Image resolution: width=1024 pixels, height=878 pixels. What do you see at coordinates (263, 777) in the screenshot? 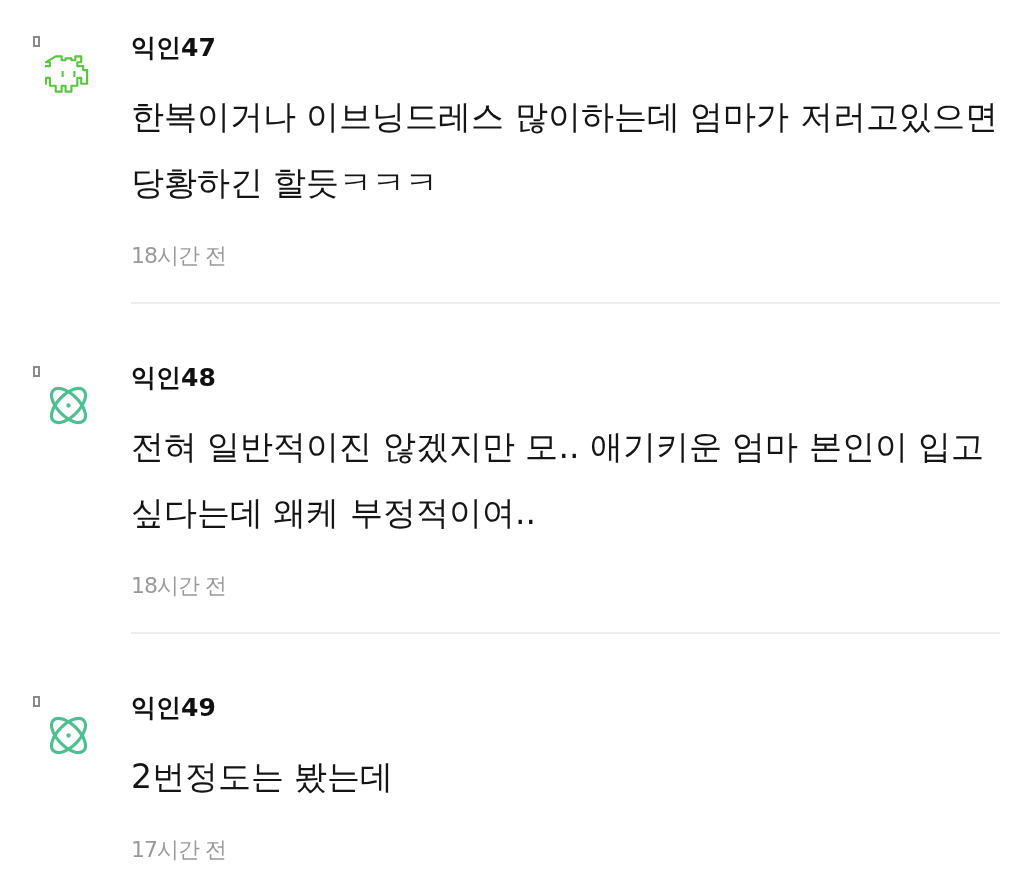
I see `comment-text: 2번정도는 봤는데` at bounding box center [263, 777].